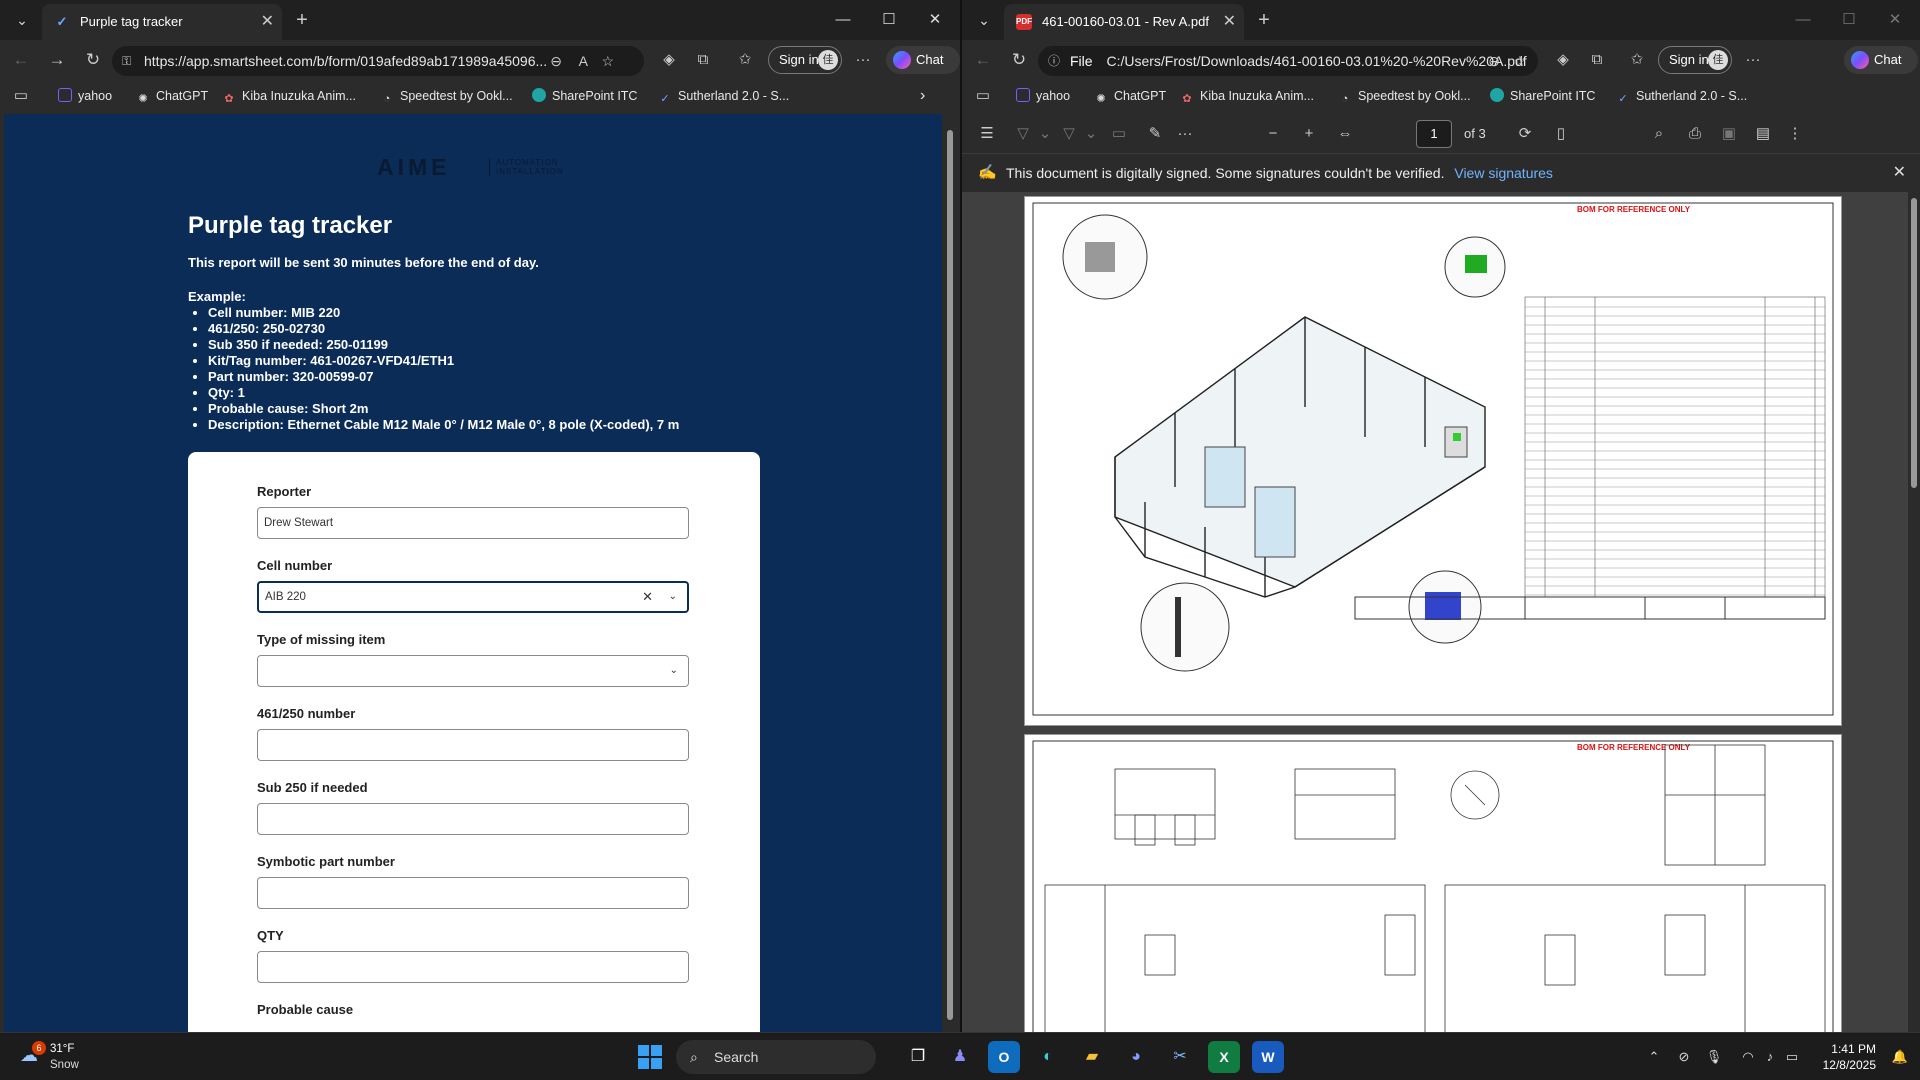 This screenshot has width=1920, height=1080. I want to click on microphone-icon: 🎙, so click(1714, 1057).